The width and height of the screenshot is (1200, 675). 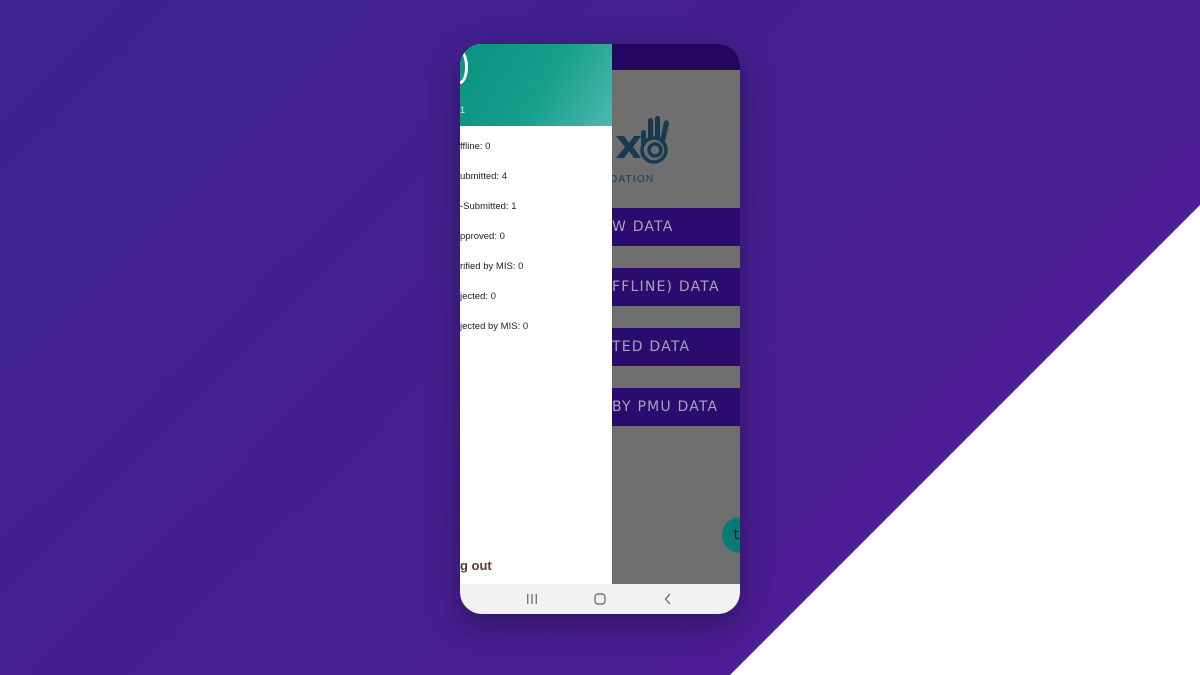 I want to click on home-icon, so click(x=600, y=599).